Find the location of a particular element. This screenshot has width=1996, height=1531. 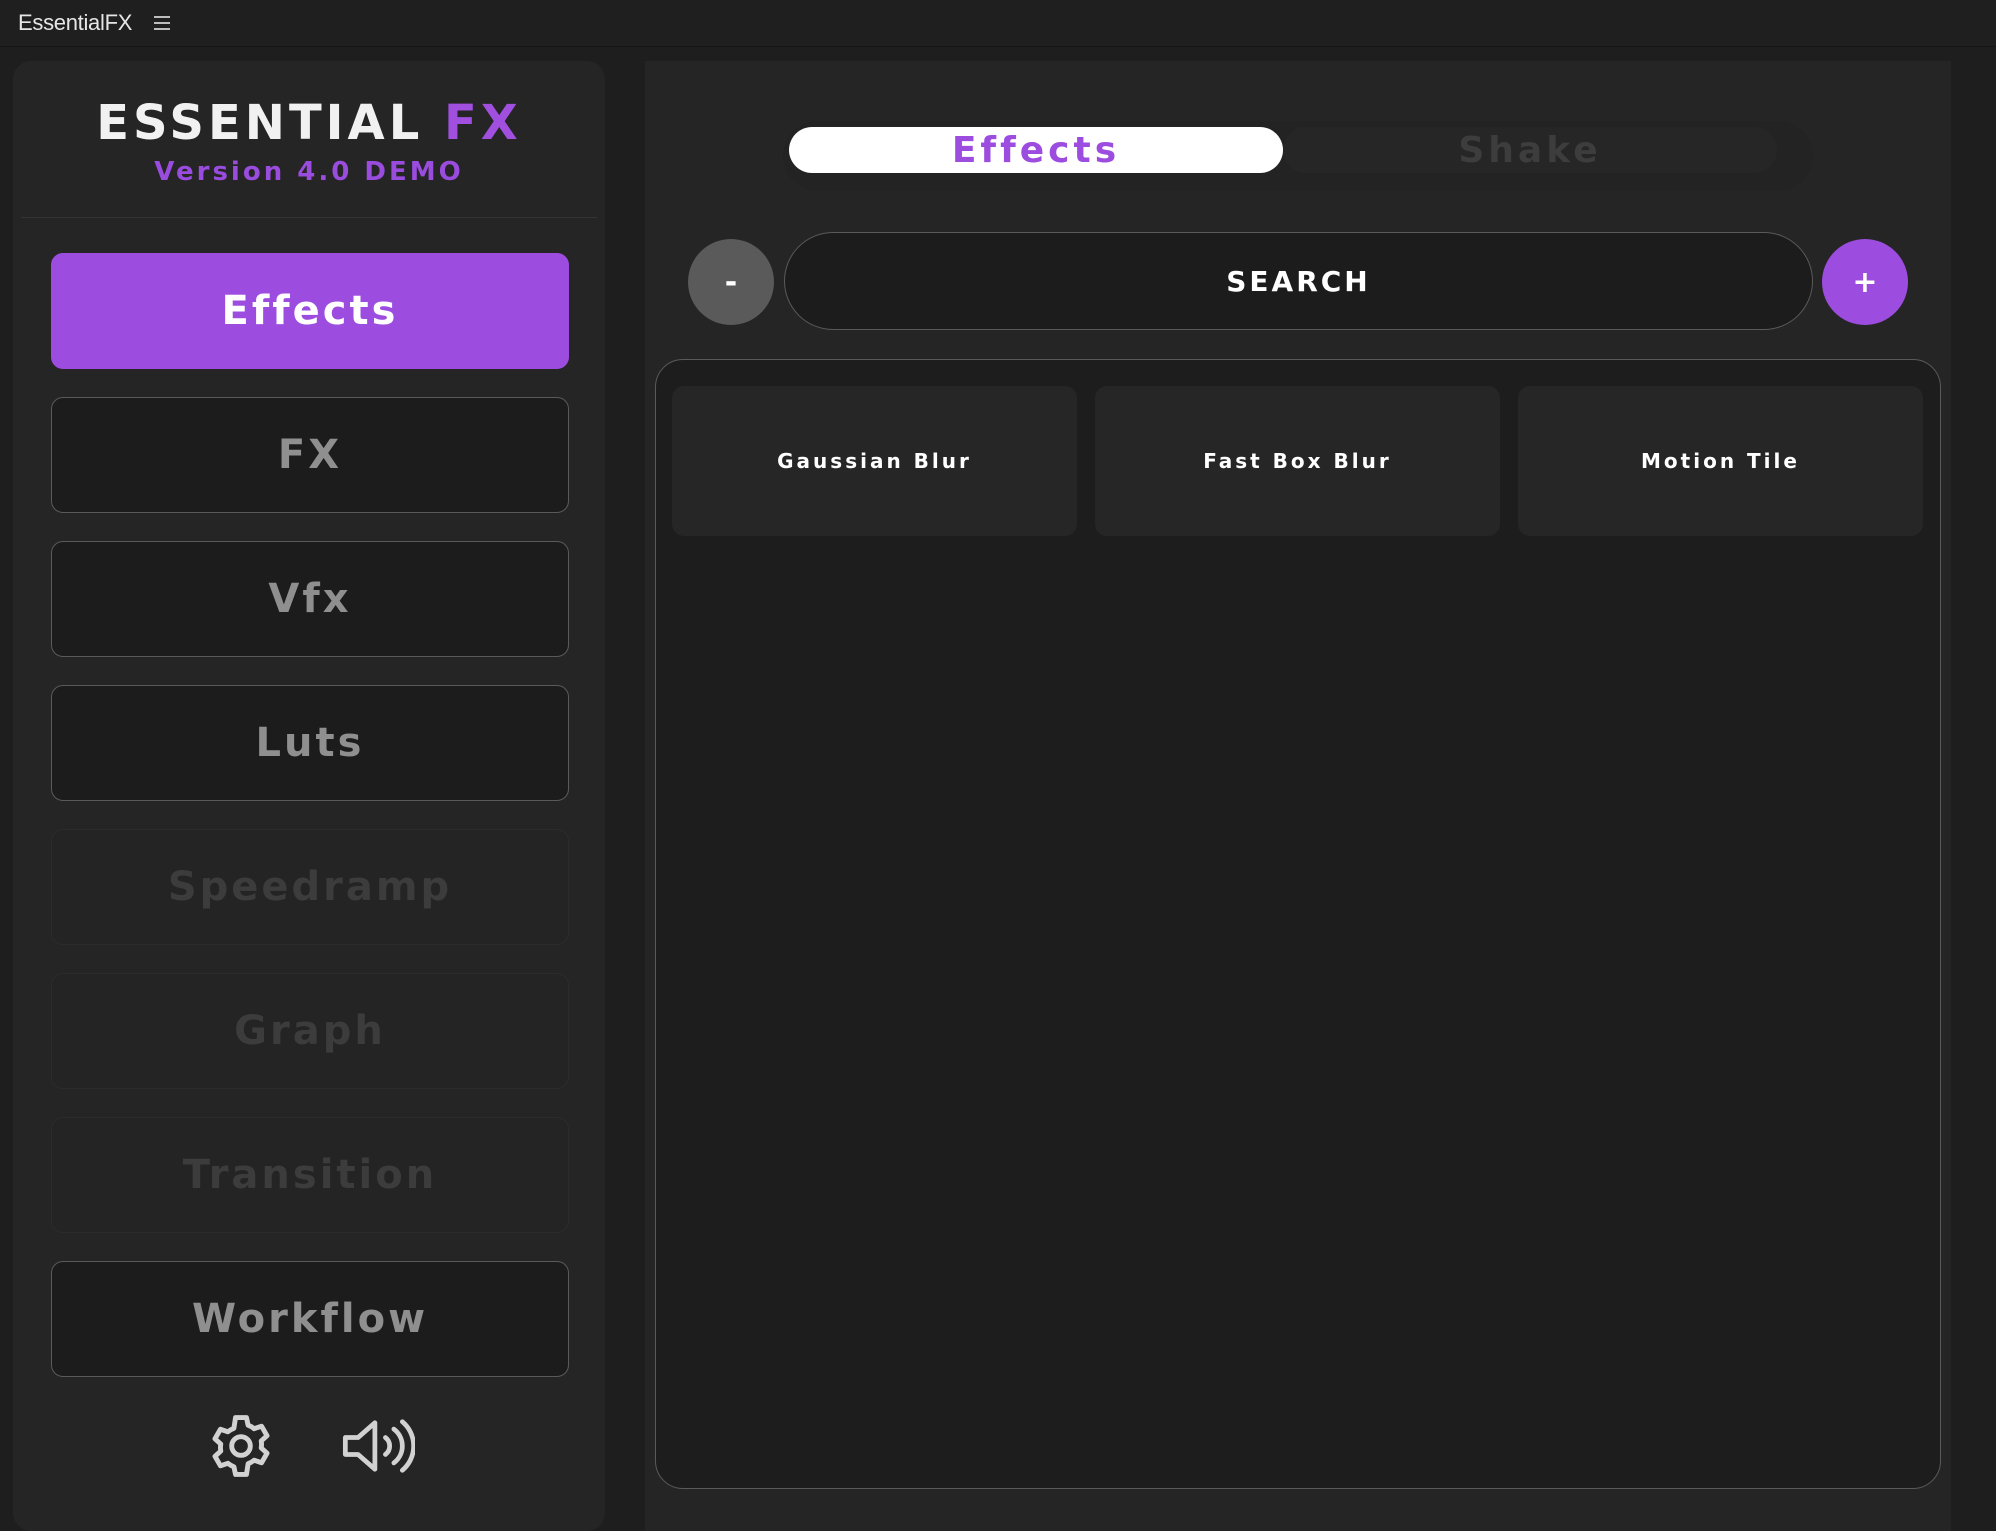

app-title: EssentialFX is located at coordinates (75, 22).